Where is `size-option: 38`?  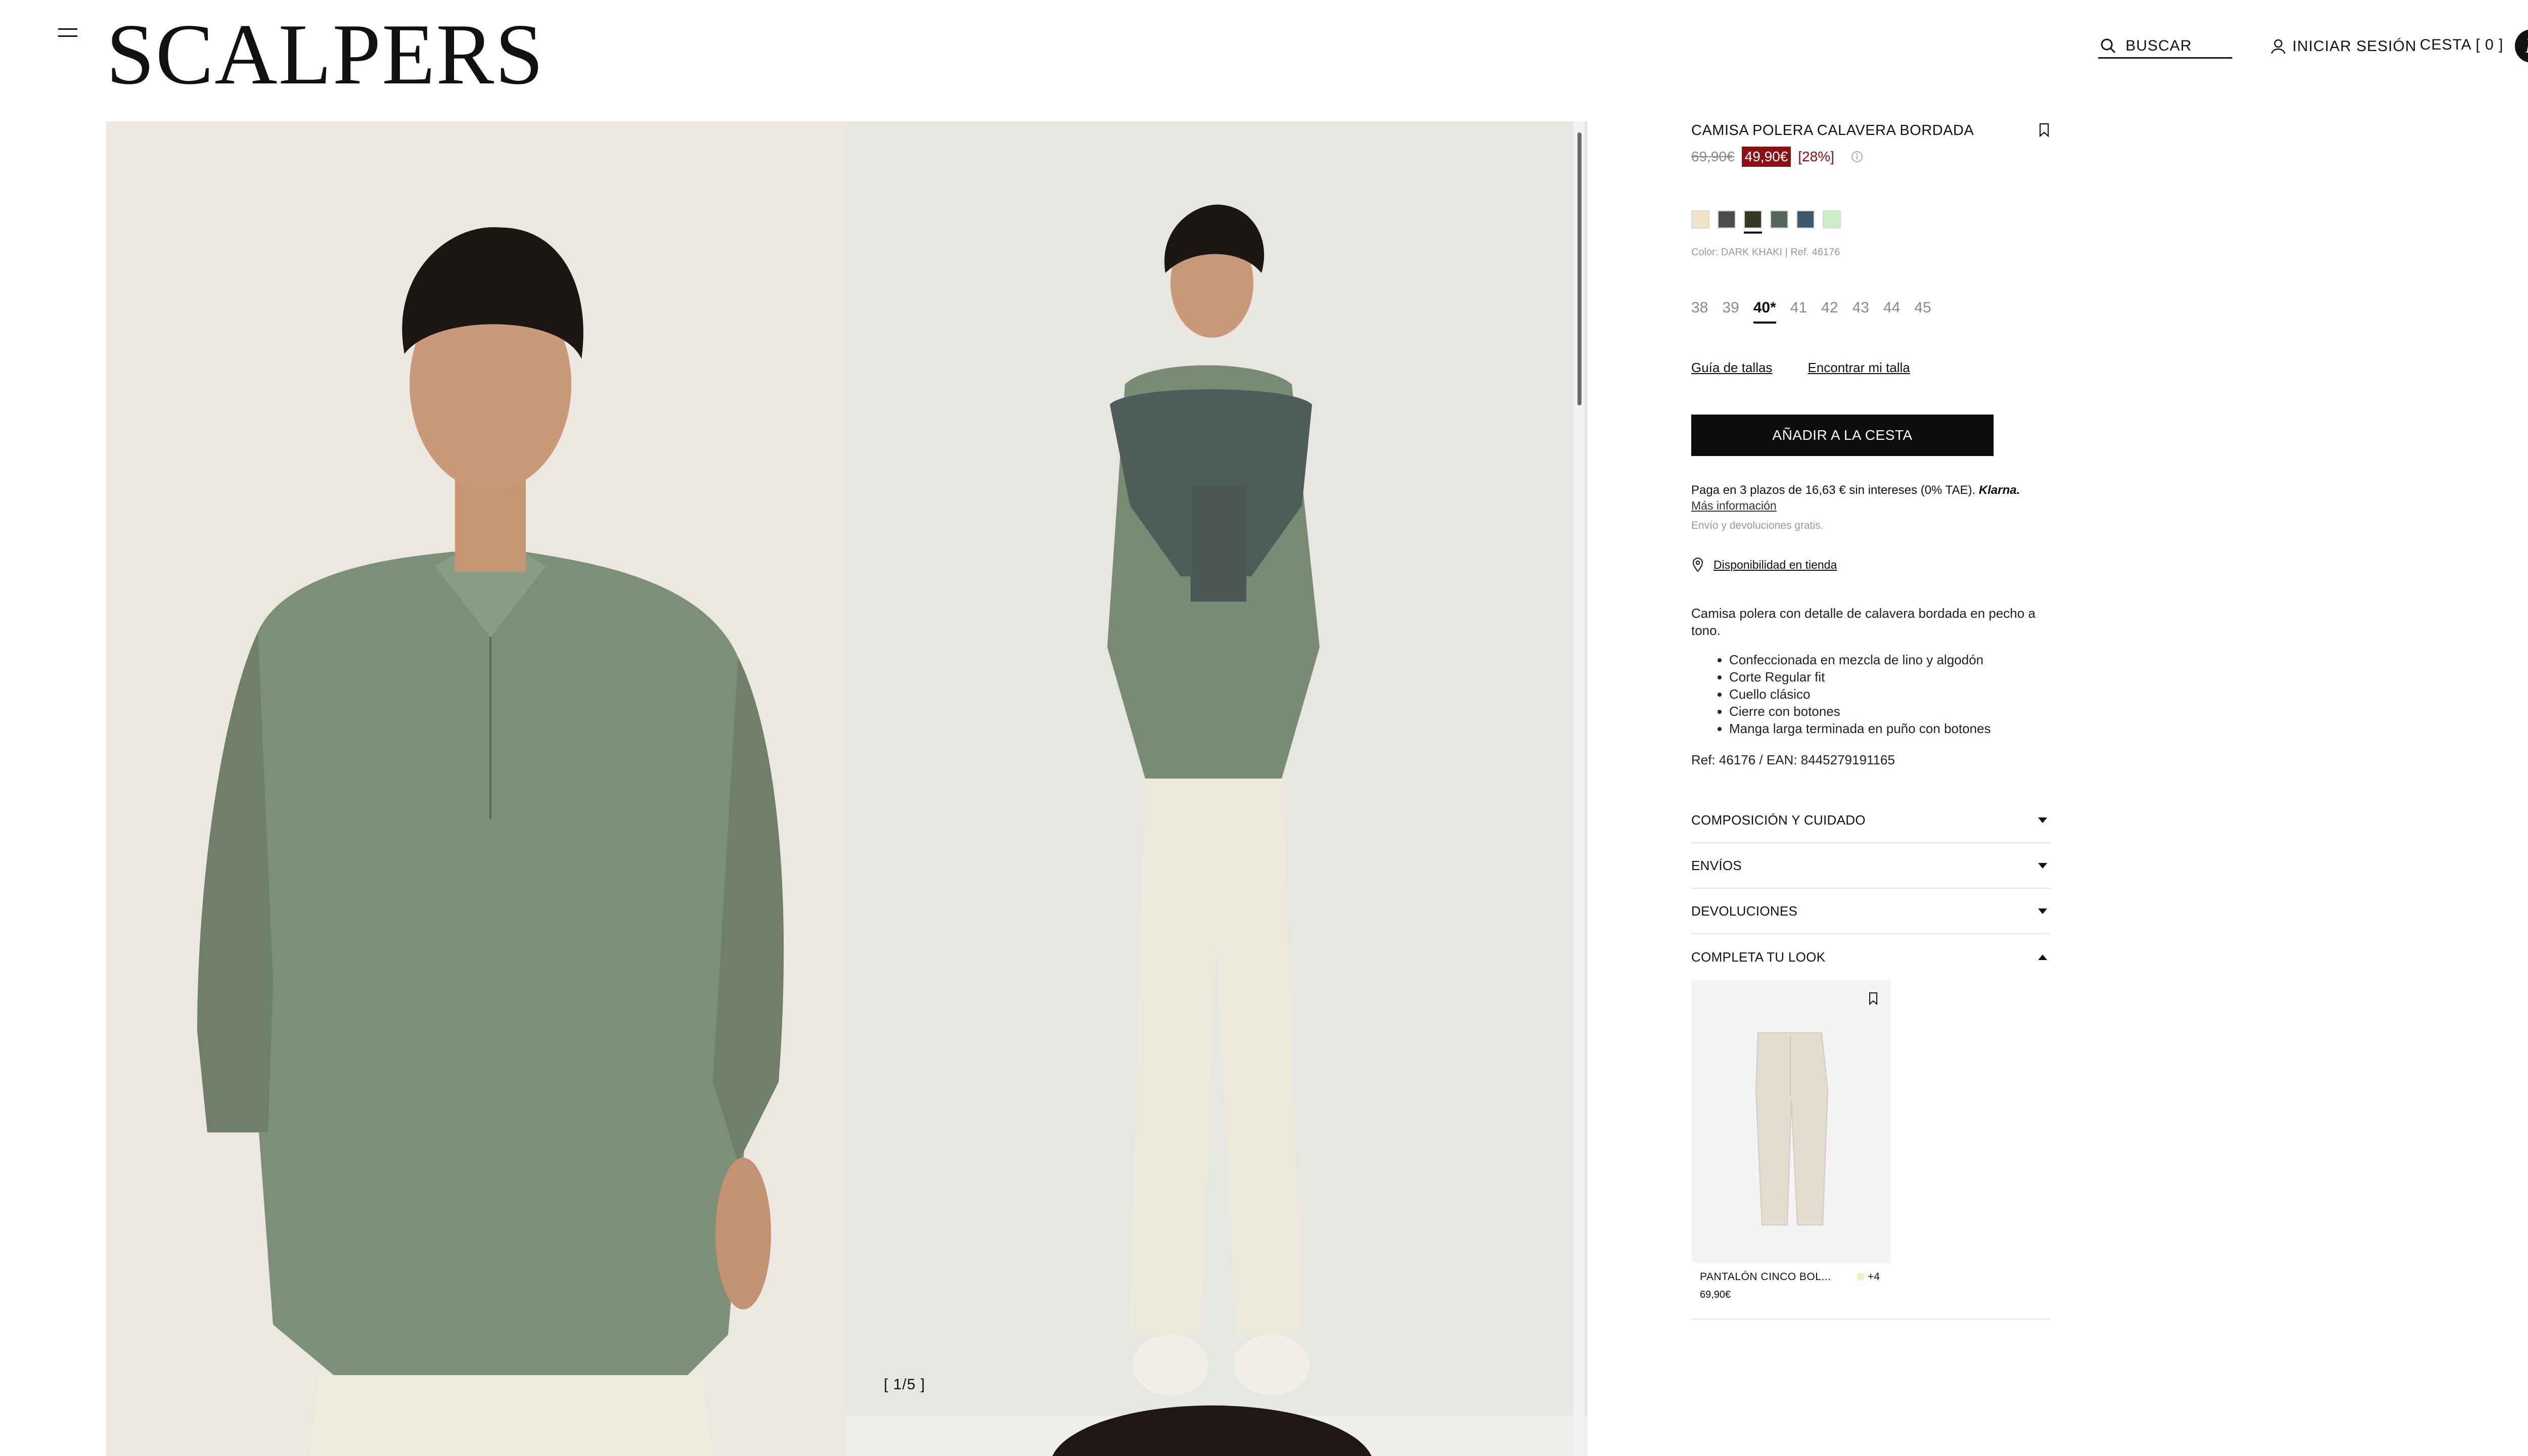
size-option: 38 is located at coordinates (1700, 307).